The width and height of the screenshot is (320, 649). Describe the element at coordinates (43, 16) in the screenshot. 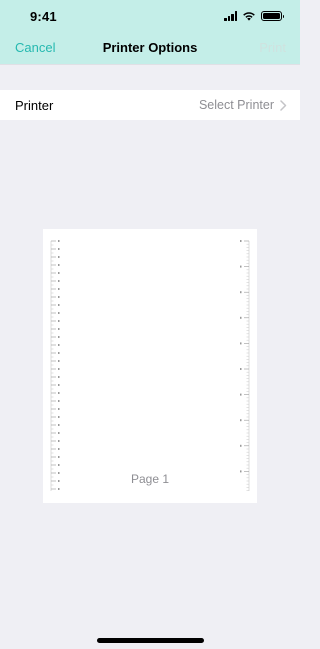

I see `status-time: 9:41` at that location.